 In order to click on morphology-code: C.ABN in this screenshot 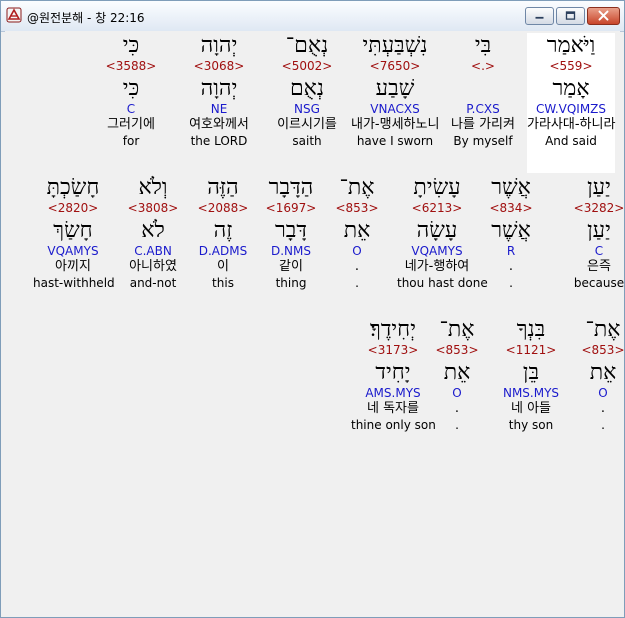, I will do `click(153, 251)`.